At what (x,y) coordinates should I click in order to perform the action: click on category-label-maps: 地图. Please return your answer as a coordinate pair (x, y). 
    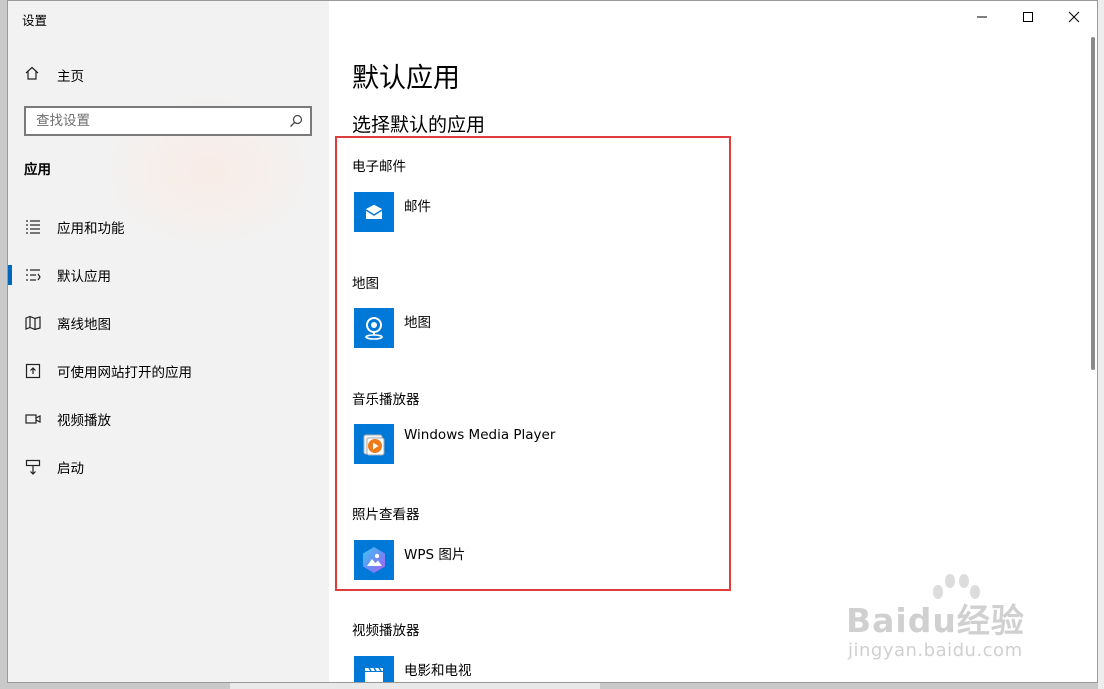
    Looking at the image, I should click on (365, 284).